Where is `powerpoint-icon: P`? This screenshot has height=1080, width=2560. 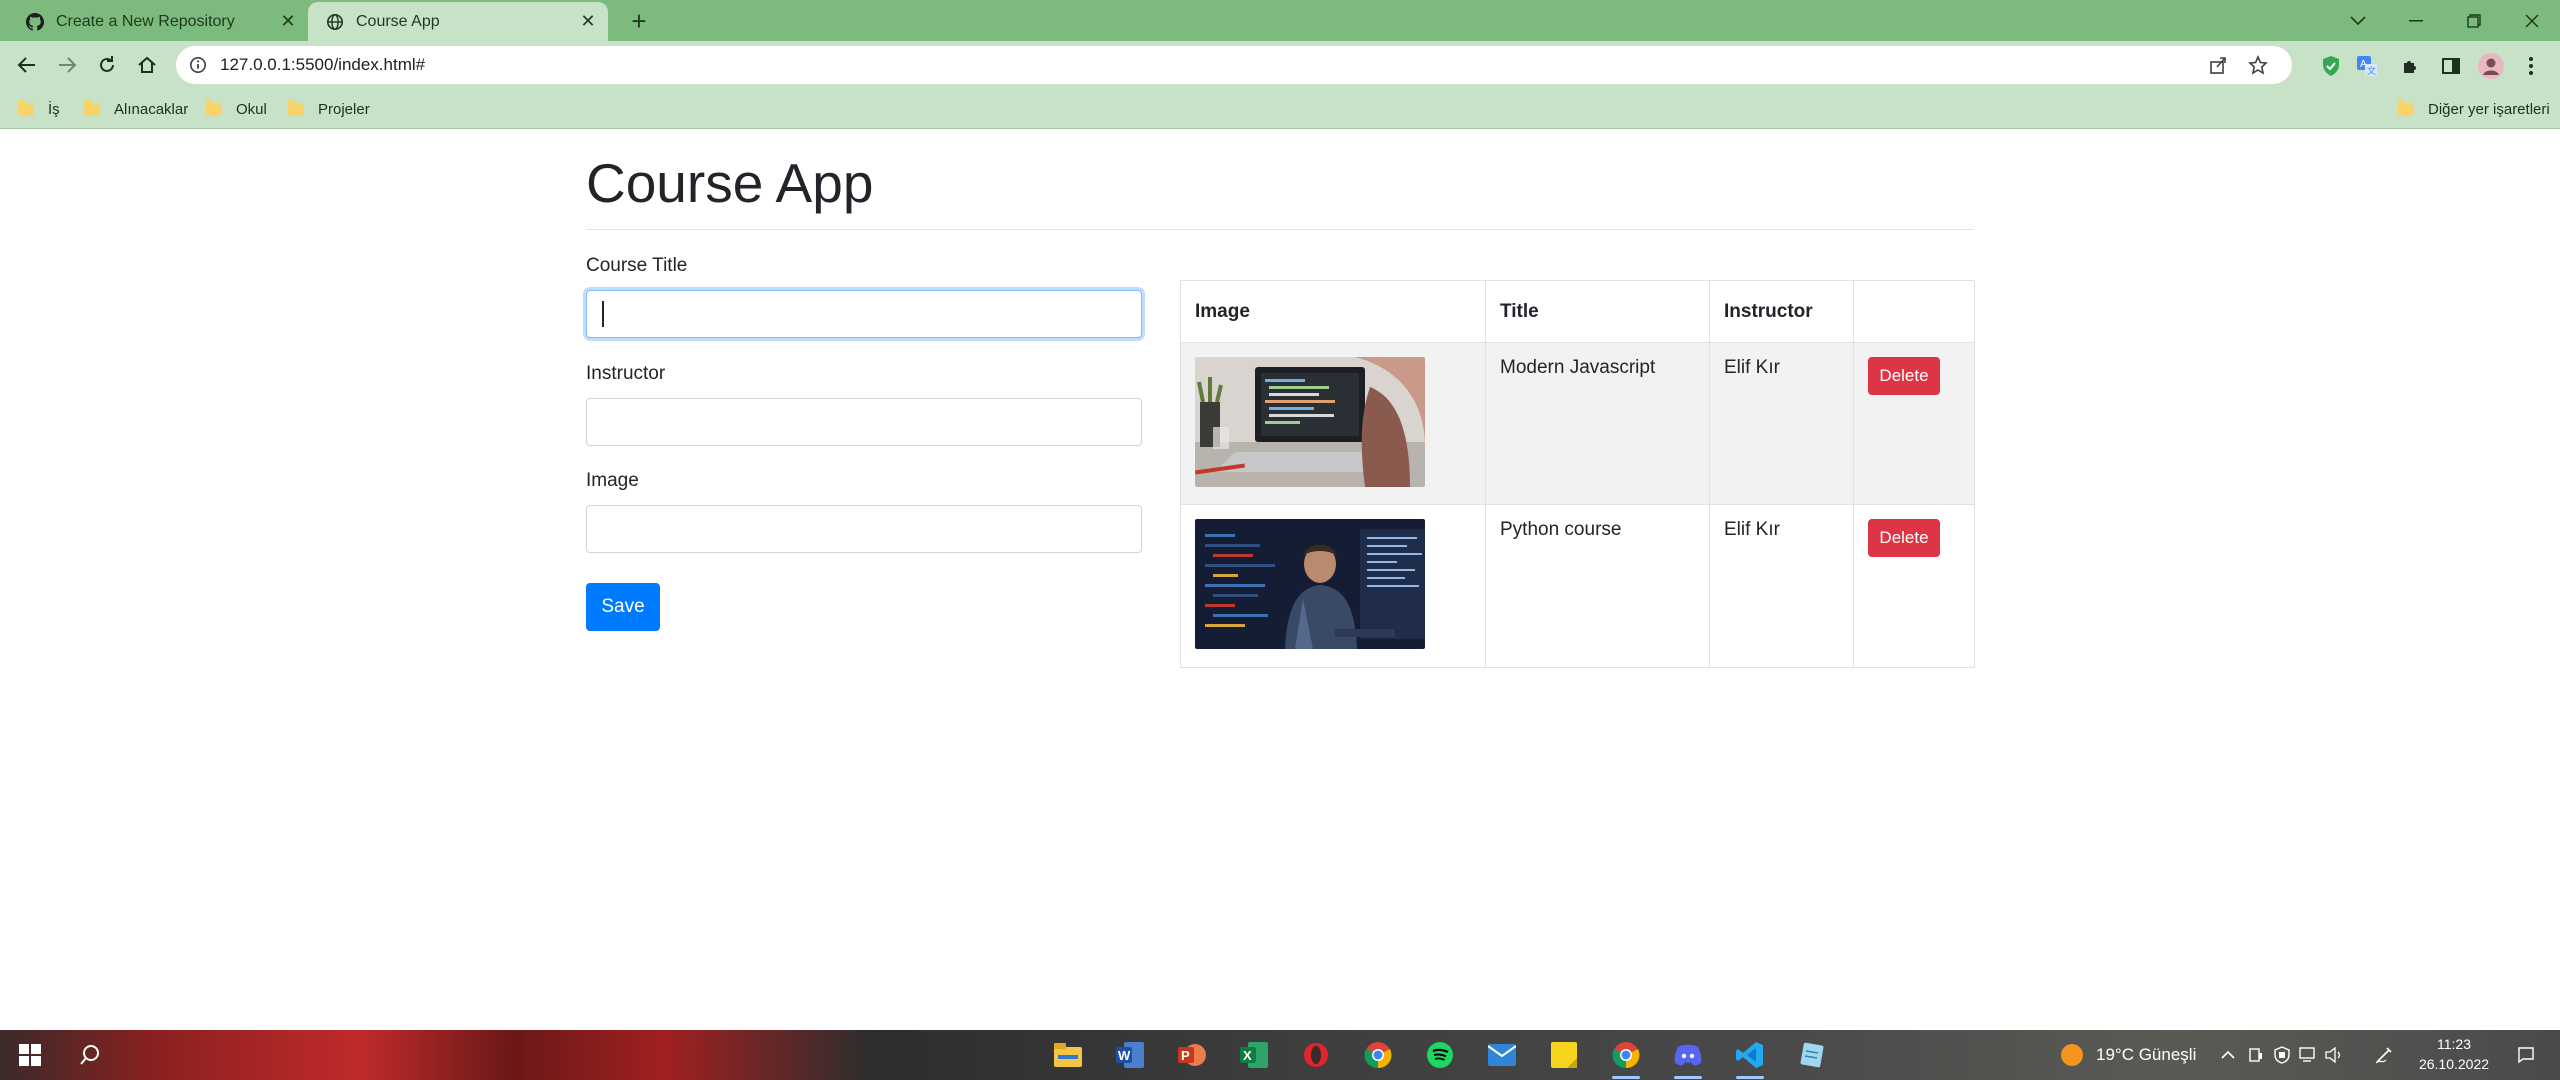 powerpoint-icon: P is located at coordinates (1192, 1055).